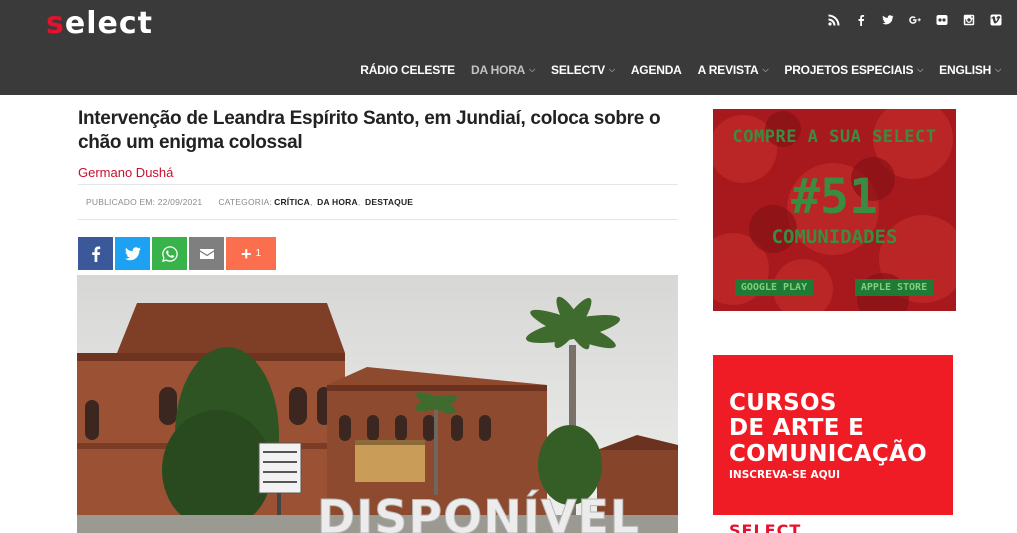 This screenshot has width=1017, height=533. Describe the element at coordinates (246, 253) in the screenshot. I see `plus-icon: +` at that location.